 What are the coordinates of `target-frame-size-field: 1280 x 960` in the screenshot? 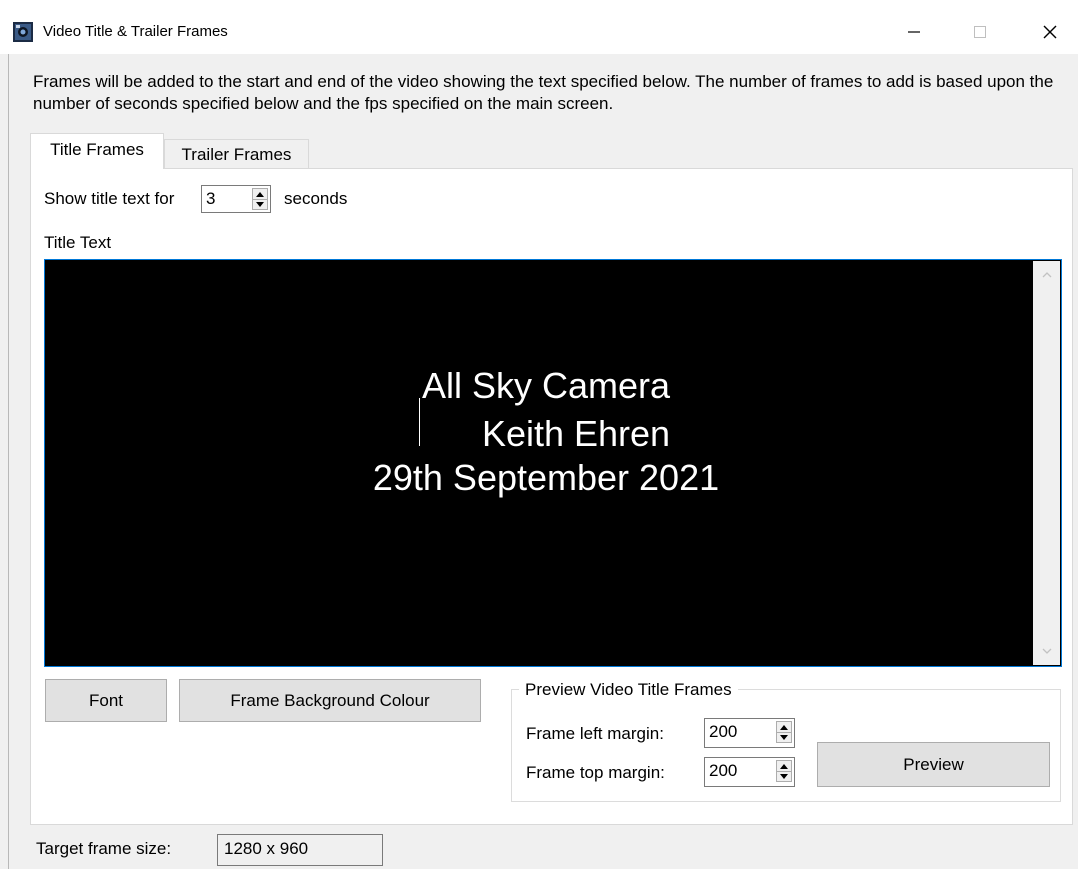 It's located at (300, 850).